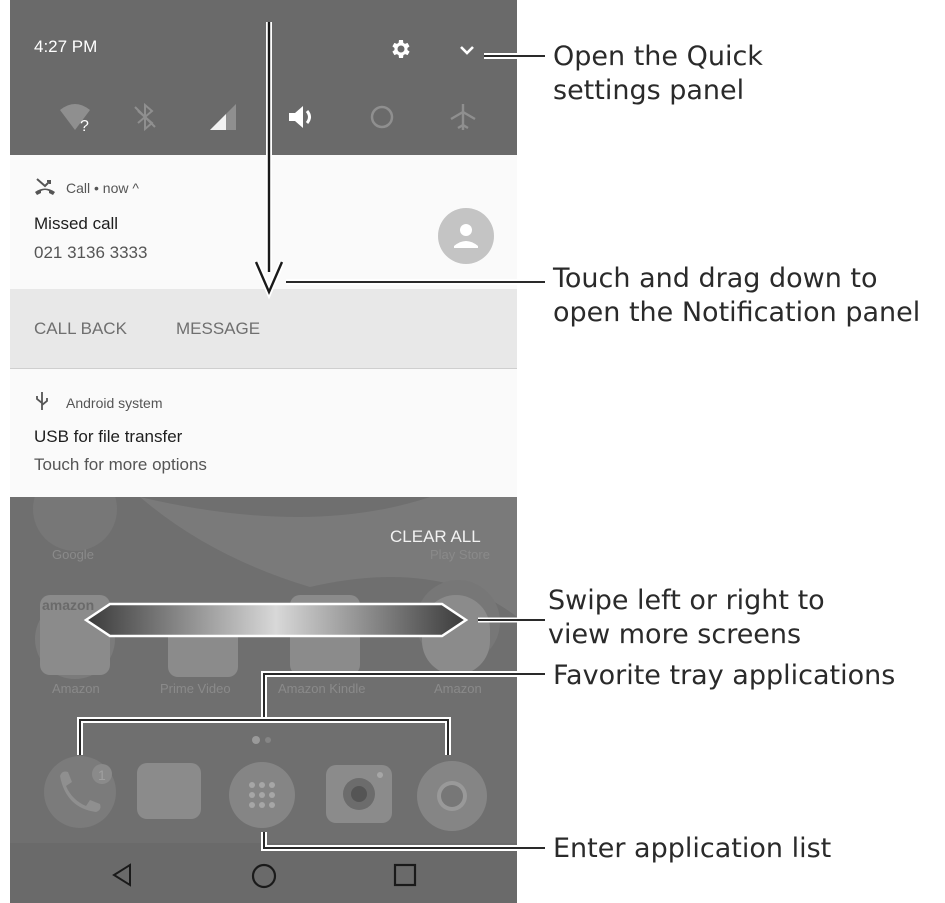 The image size is (945, 903). I want to click on annotation-line: open the Notification panel, so click(737, 312).